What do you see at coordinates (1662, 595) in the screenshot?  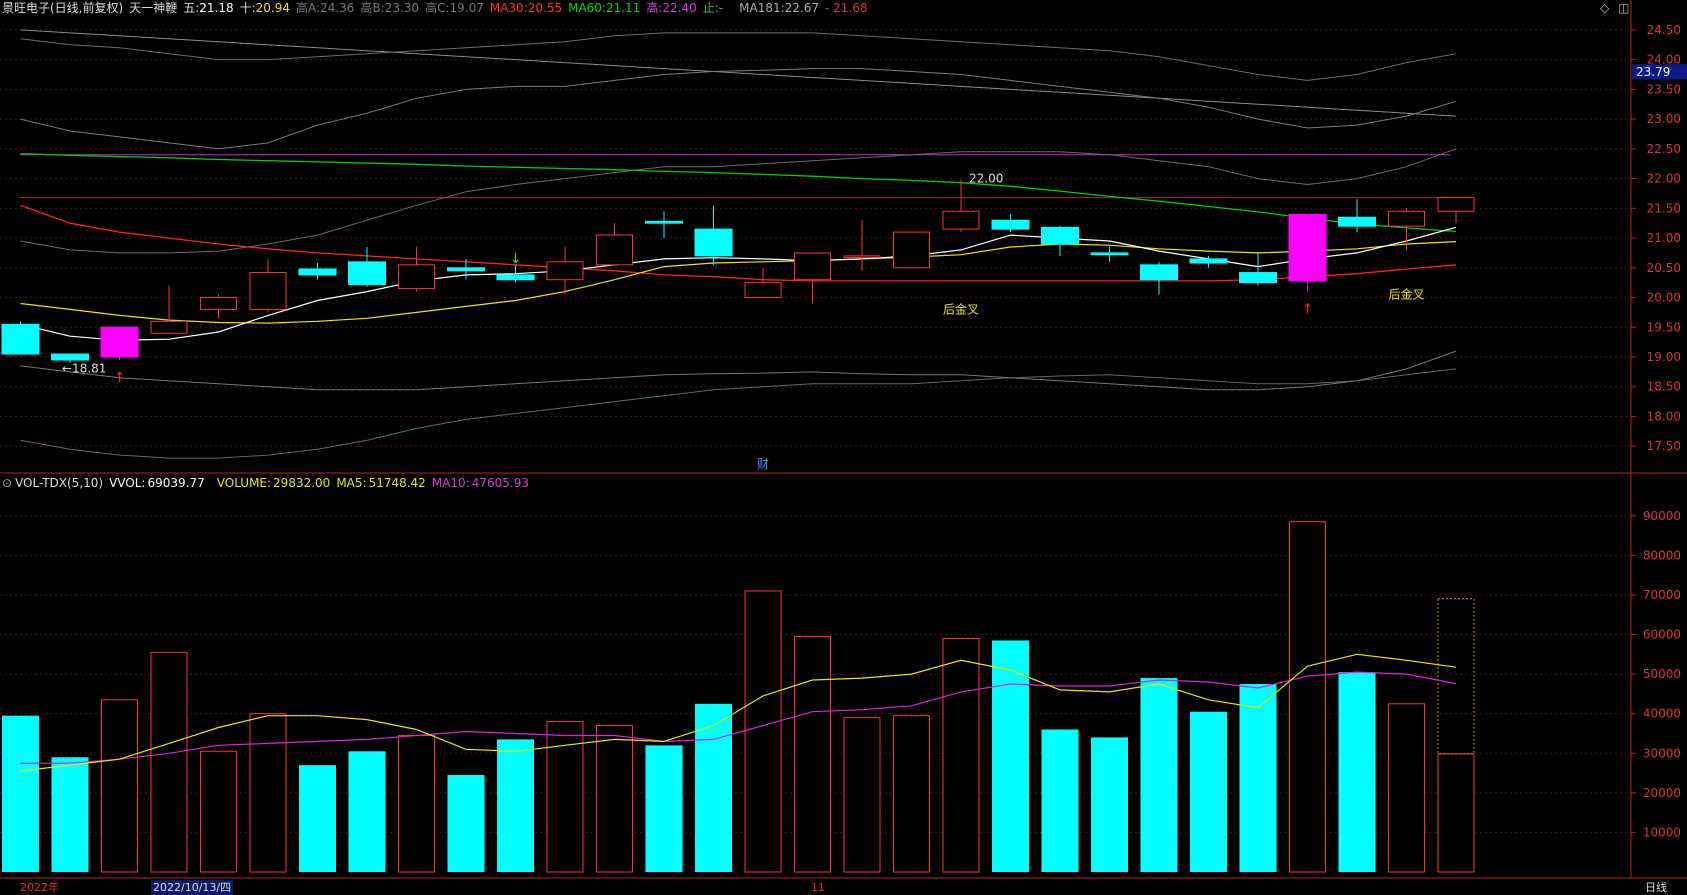 I see `volume-tick-label: 70000` at bounding box center [1662, 595].